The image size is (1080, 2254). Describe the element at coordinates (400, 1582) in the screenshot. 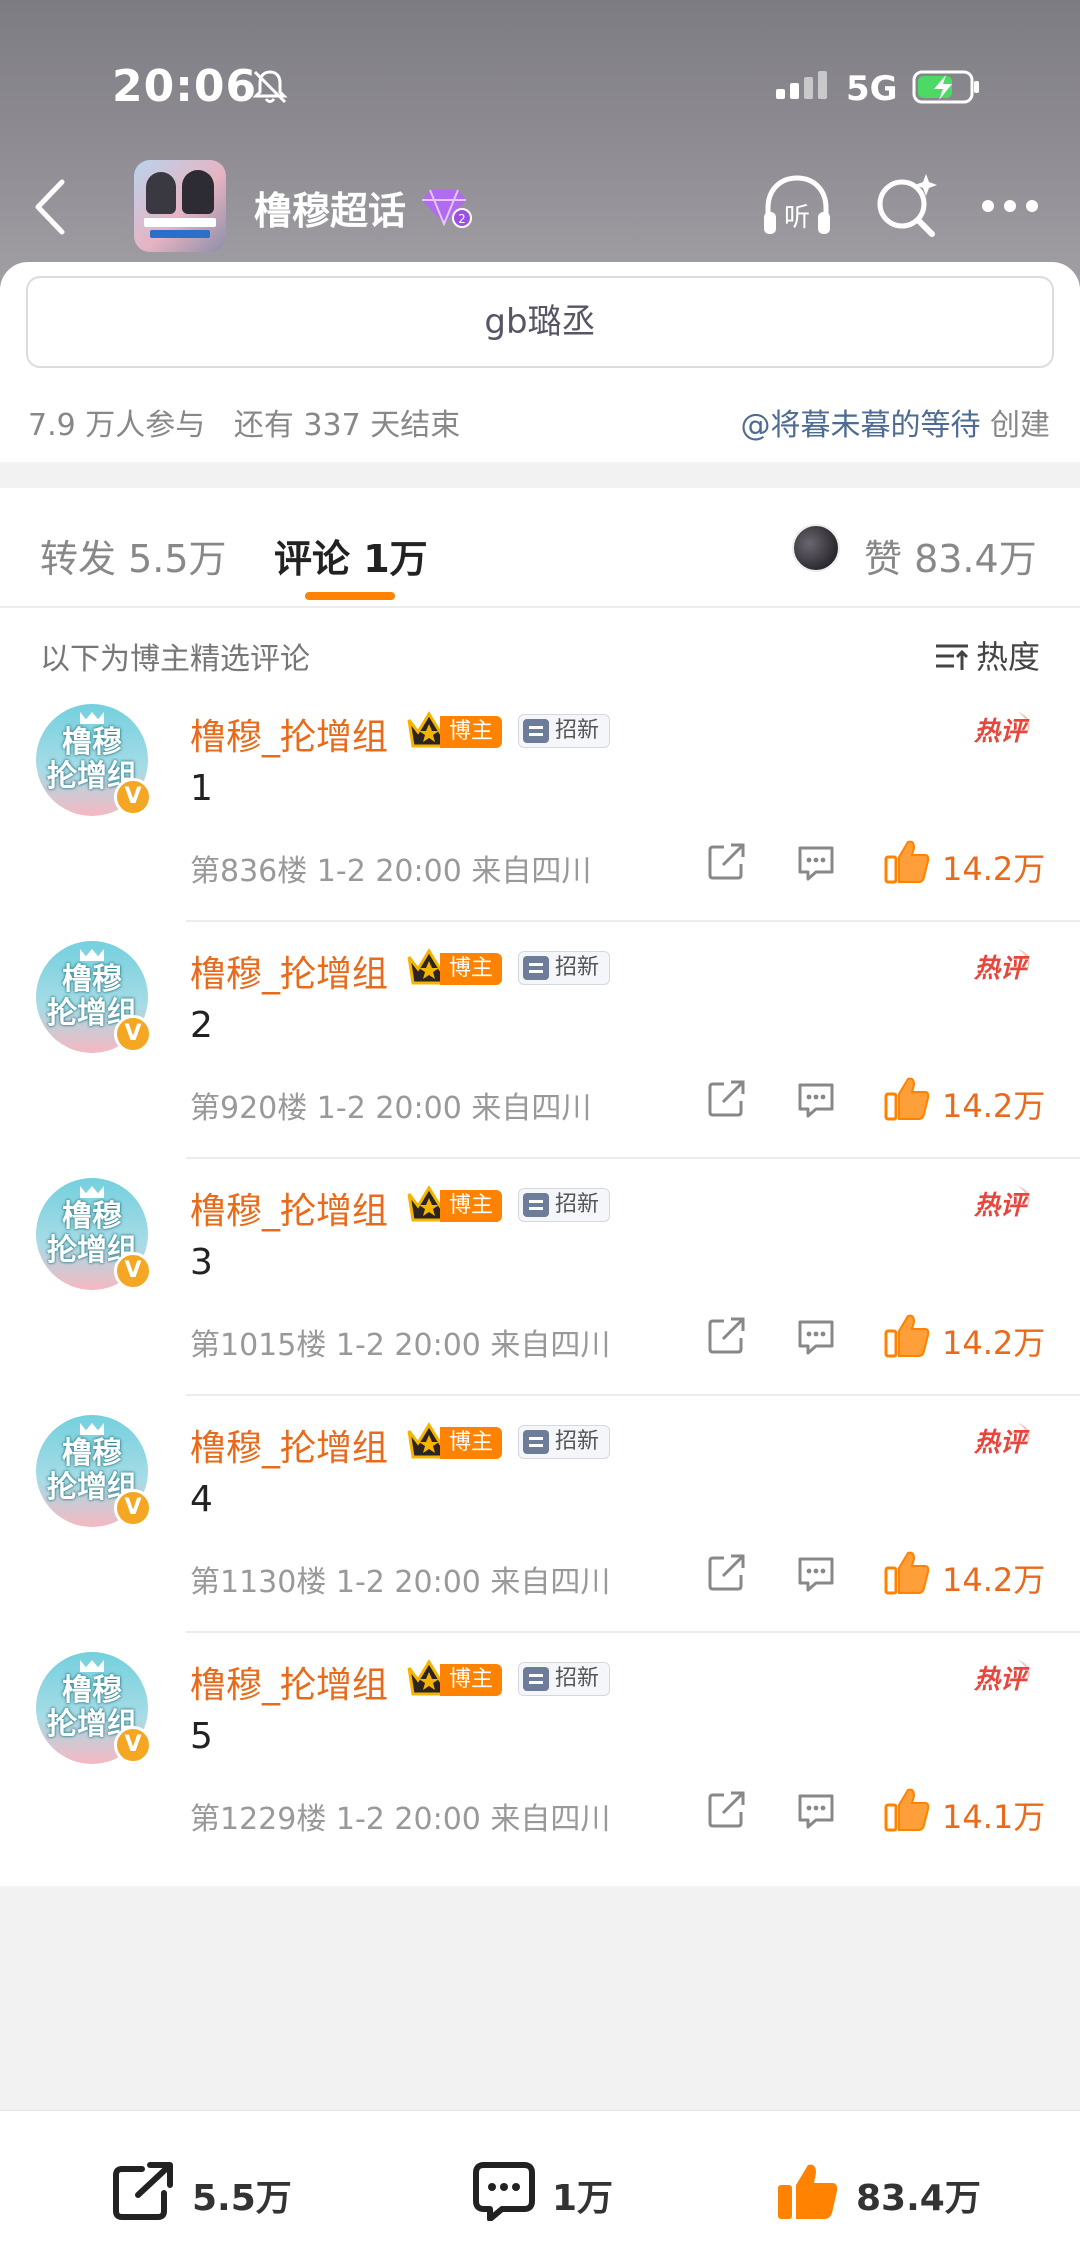

I see `comment-meta: 第1130楼 1-2 20:00 来自四川` at that location.